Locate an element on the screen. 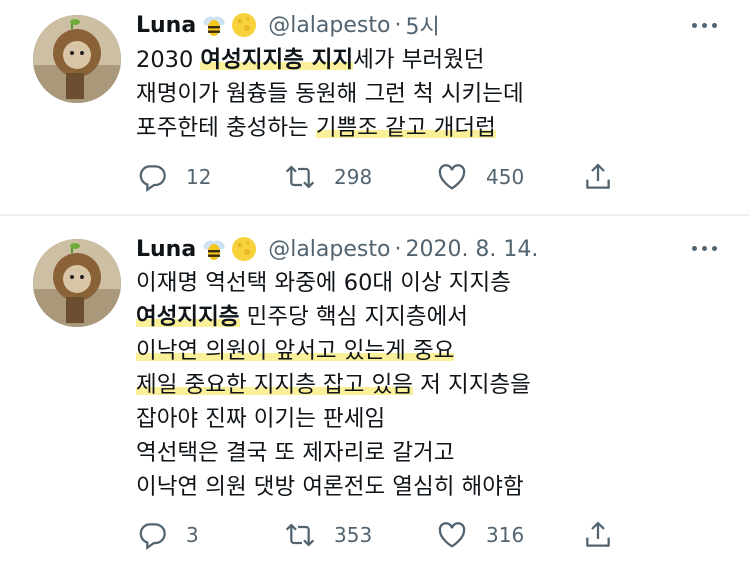 This screenshot has height=565, width=750. tweet-text-line: 이재명 역선택 와중에 60대 이상 지지층 is located at coordinates (333, 283).